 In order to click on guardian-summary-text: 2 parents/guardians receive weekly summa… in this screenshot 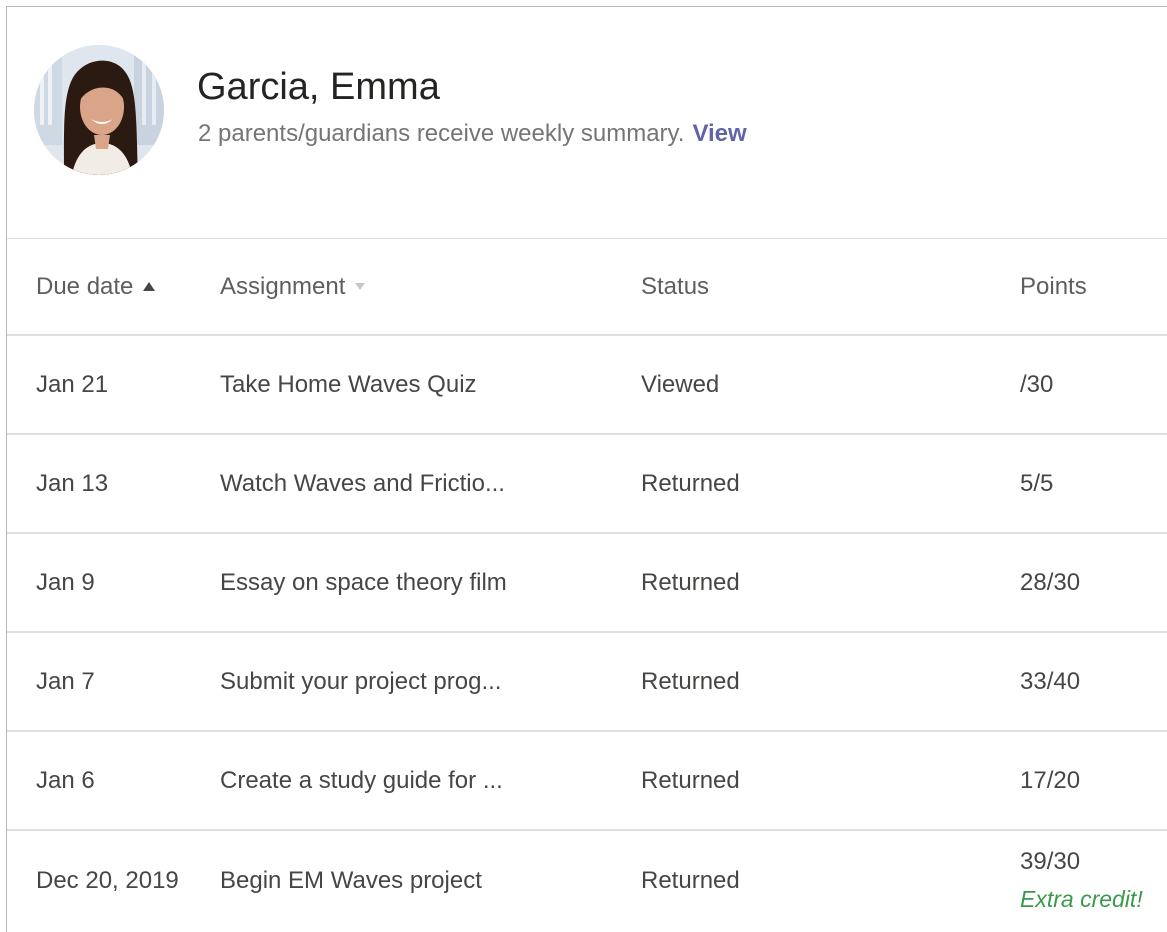, I will do `click(441, 133)`.